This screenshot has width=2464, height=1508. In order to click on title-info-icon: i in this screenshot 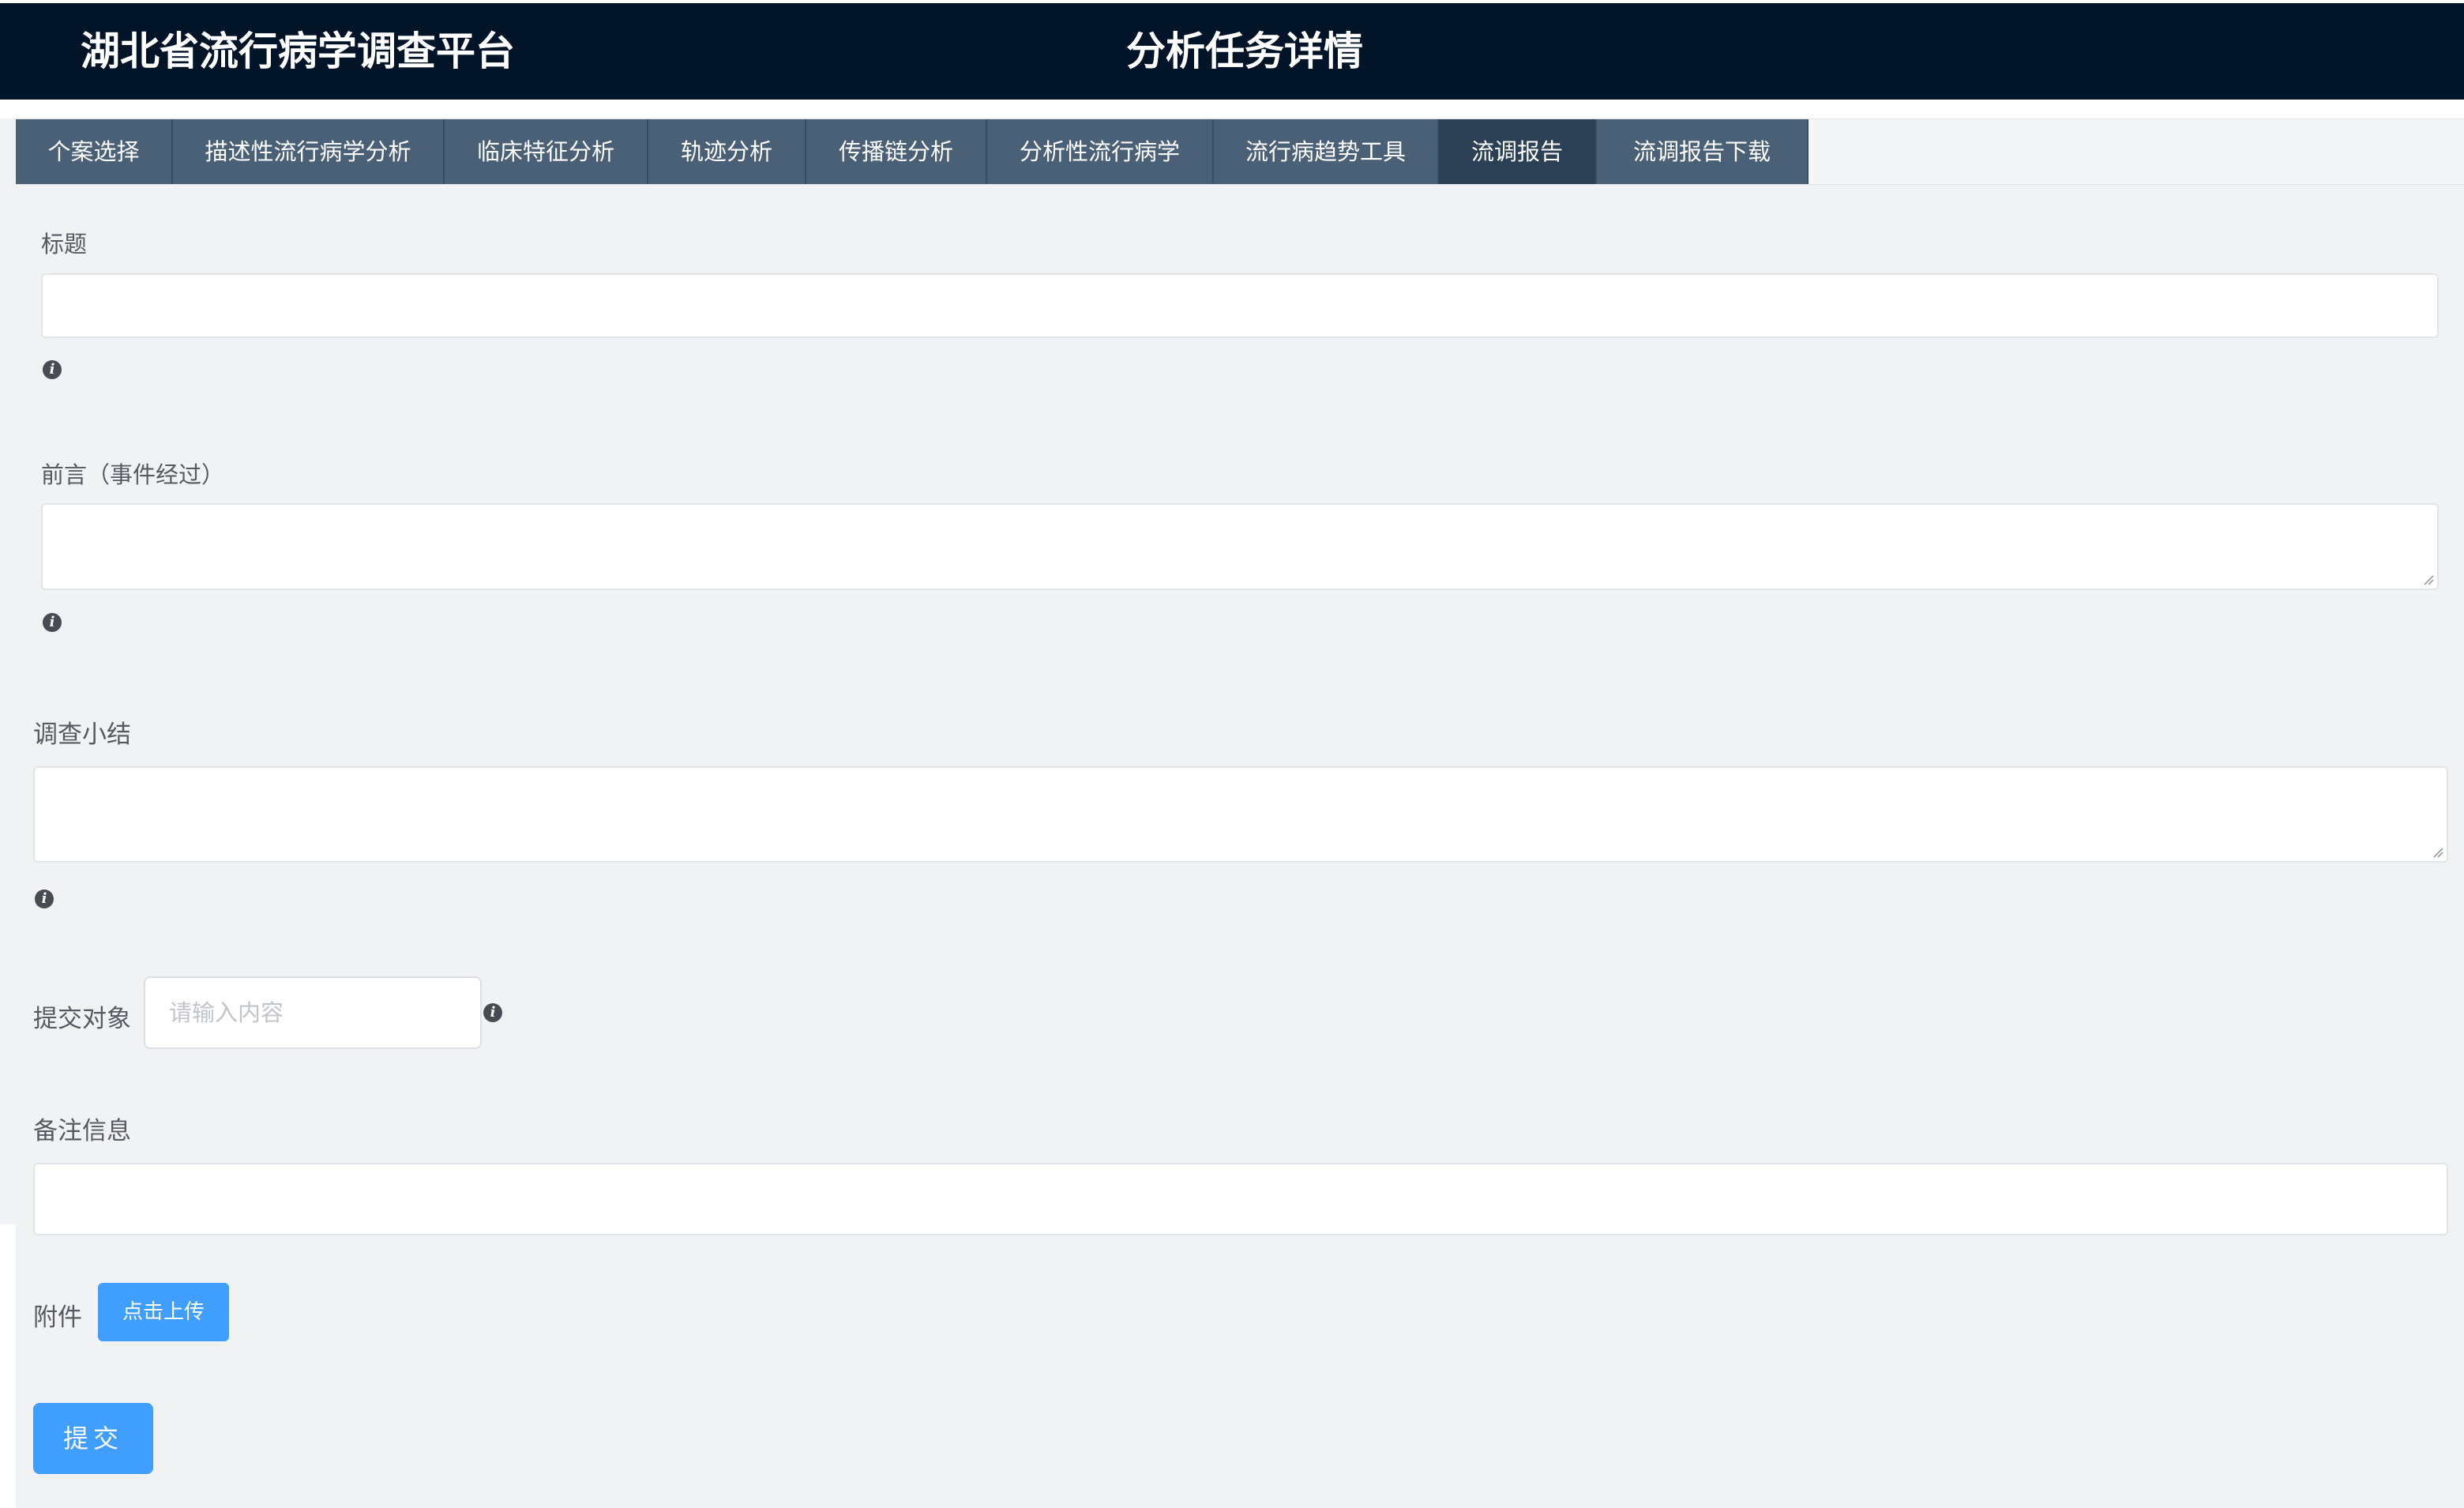, I will do `click(52, 369)`.